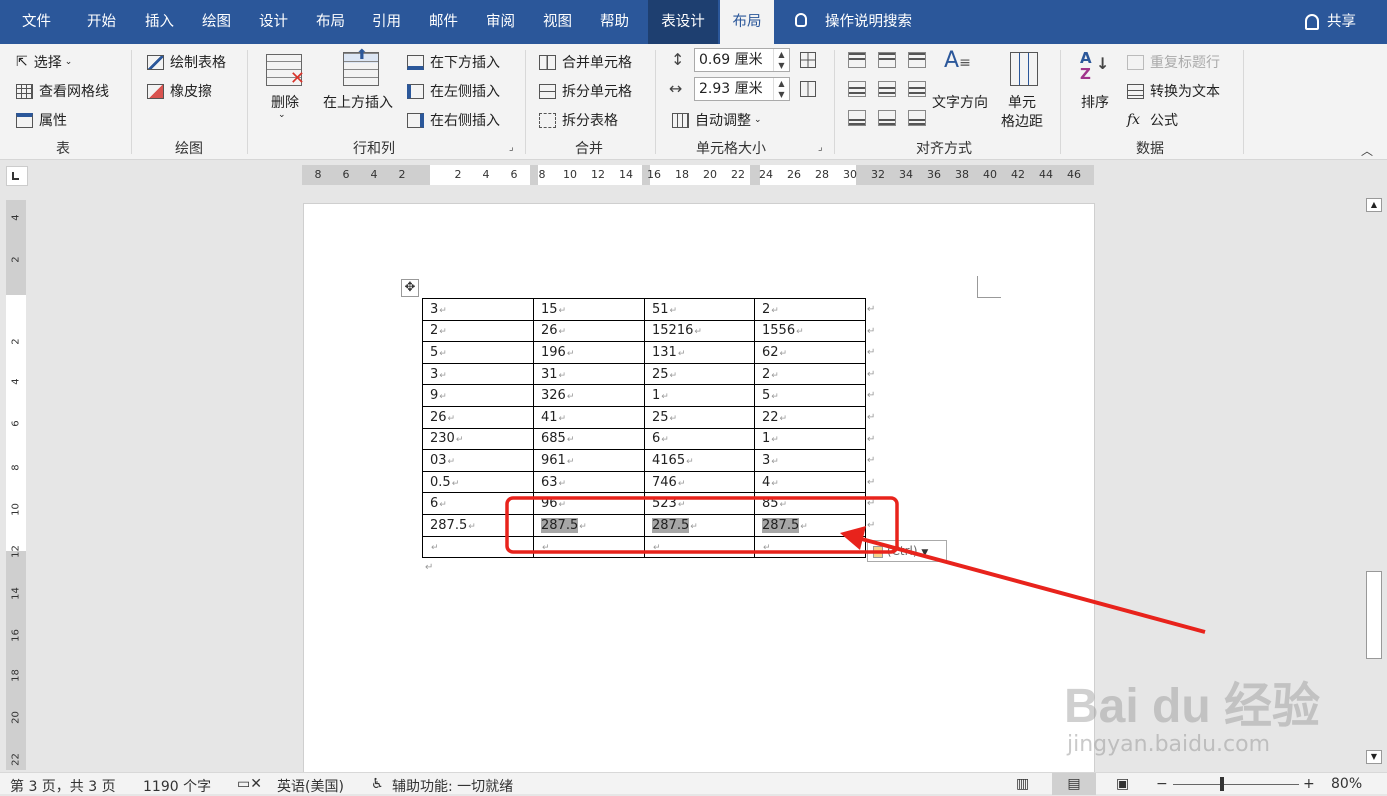 The height and width of the screenshot is (796, 1387). Describe the element at coordinates (1374, 757) in the screenshot. I see `scroll-down-icon: ▼` at that location.